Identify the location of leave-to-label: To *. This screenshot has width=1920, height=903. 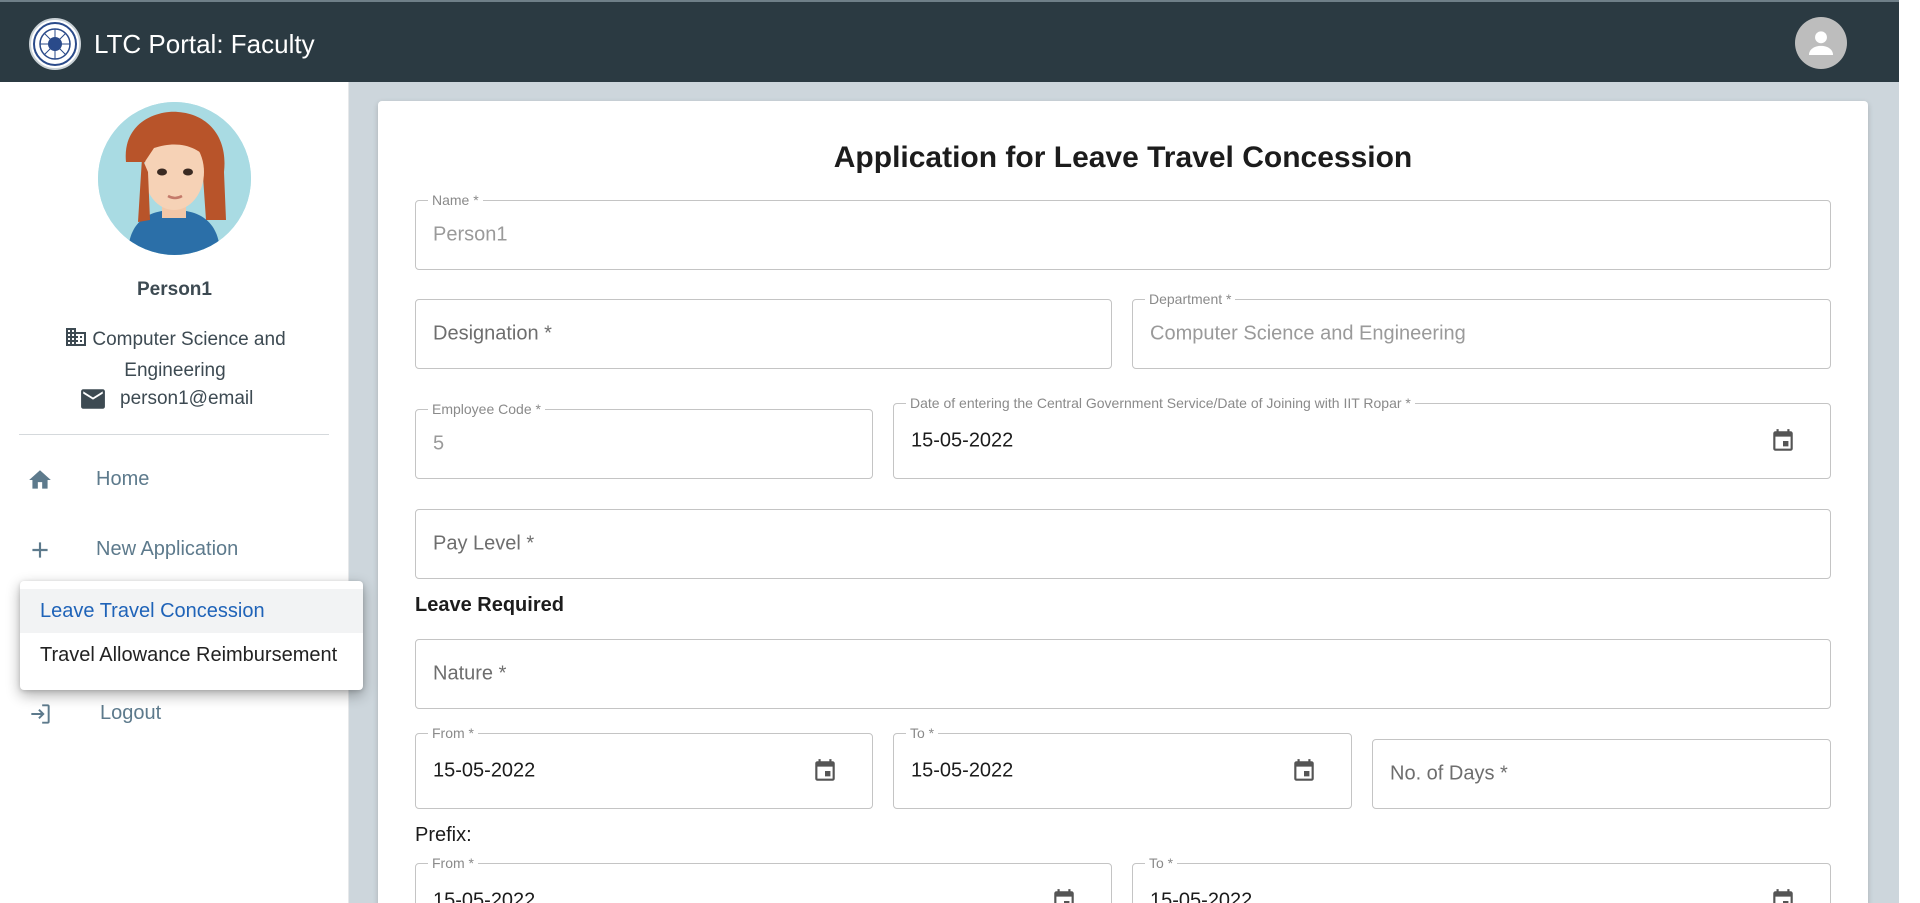
(922, 733).